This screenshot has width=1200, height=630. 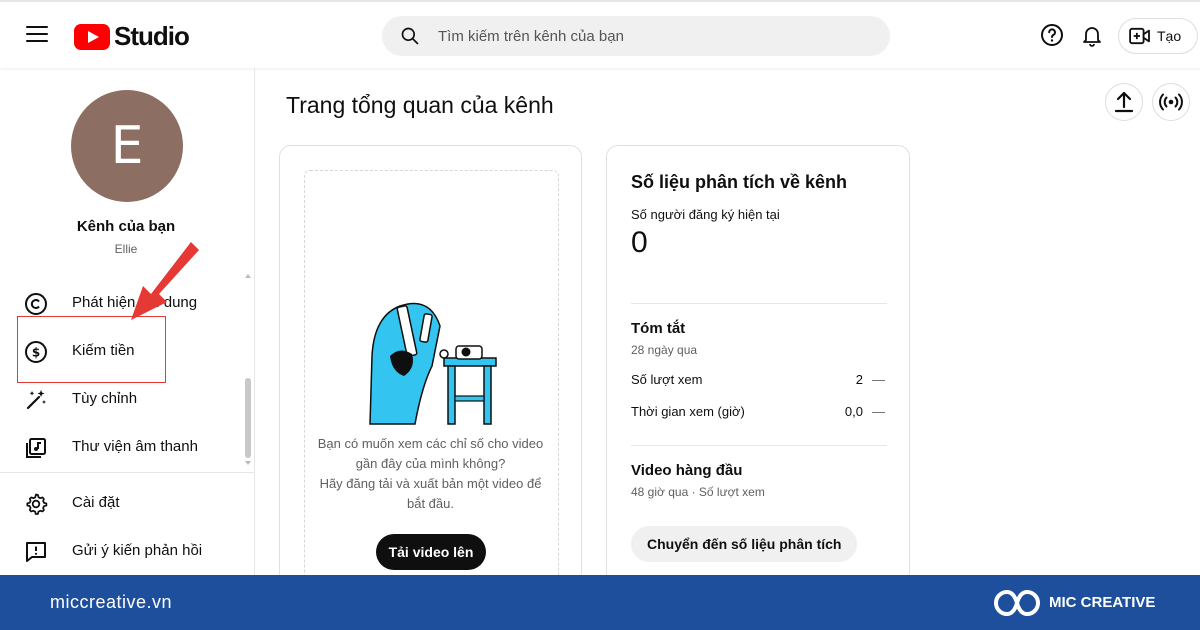 I want to click on audio-library-icon, so click(x=36, y=448).